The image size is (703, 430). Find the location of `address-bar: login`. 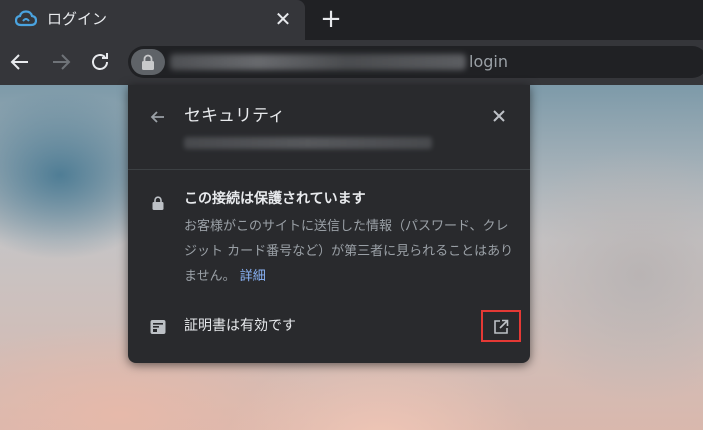

address-bar: login is located at coordinates (415, 62).